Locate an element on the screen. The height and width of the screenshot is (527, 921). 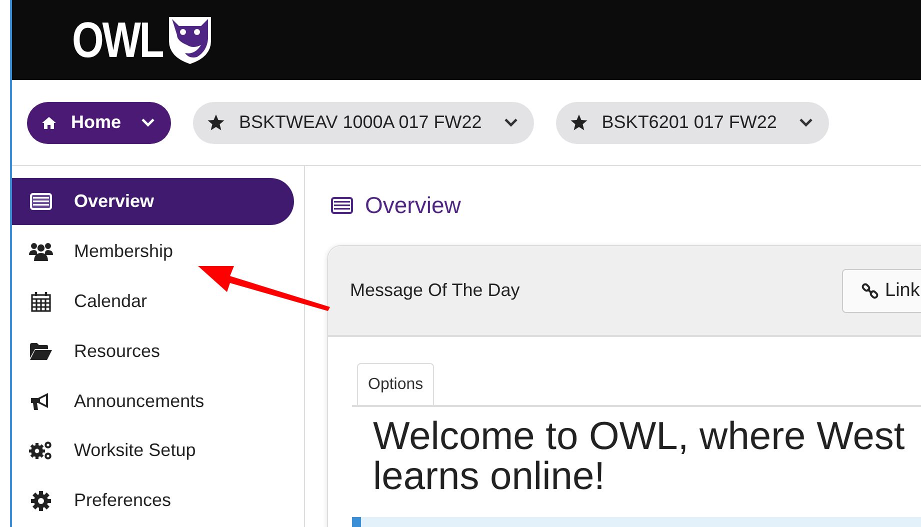
folder-icon is located at coordinates (41, 351).